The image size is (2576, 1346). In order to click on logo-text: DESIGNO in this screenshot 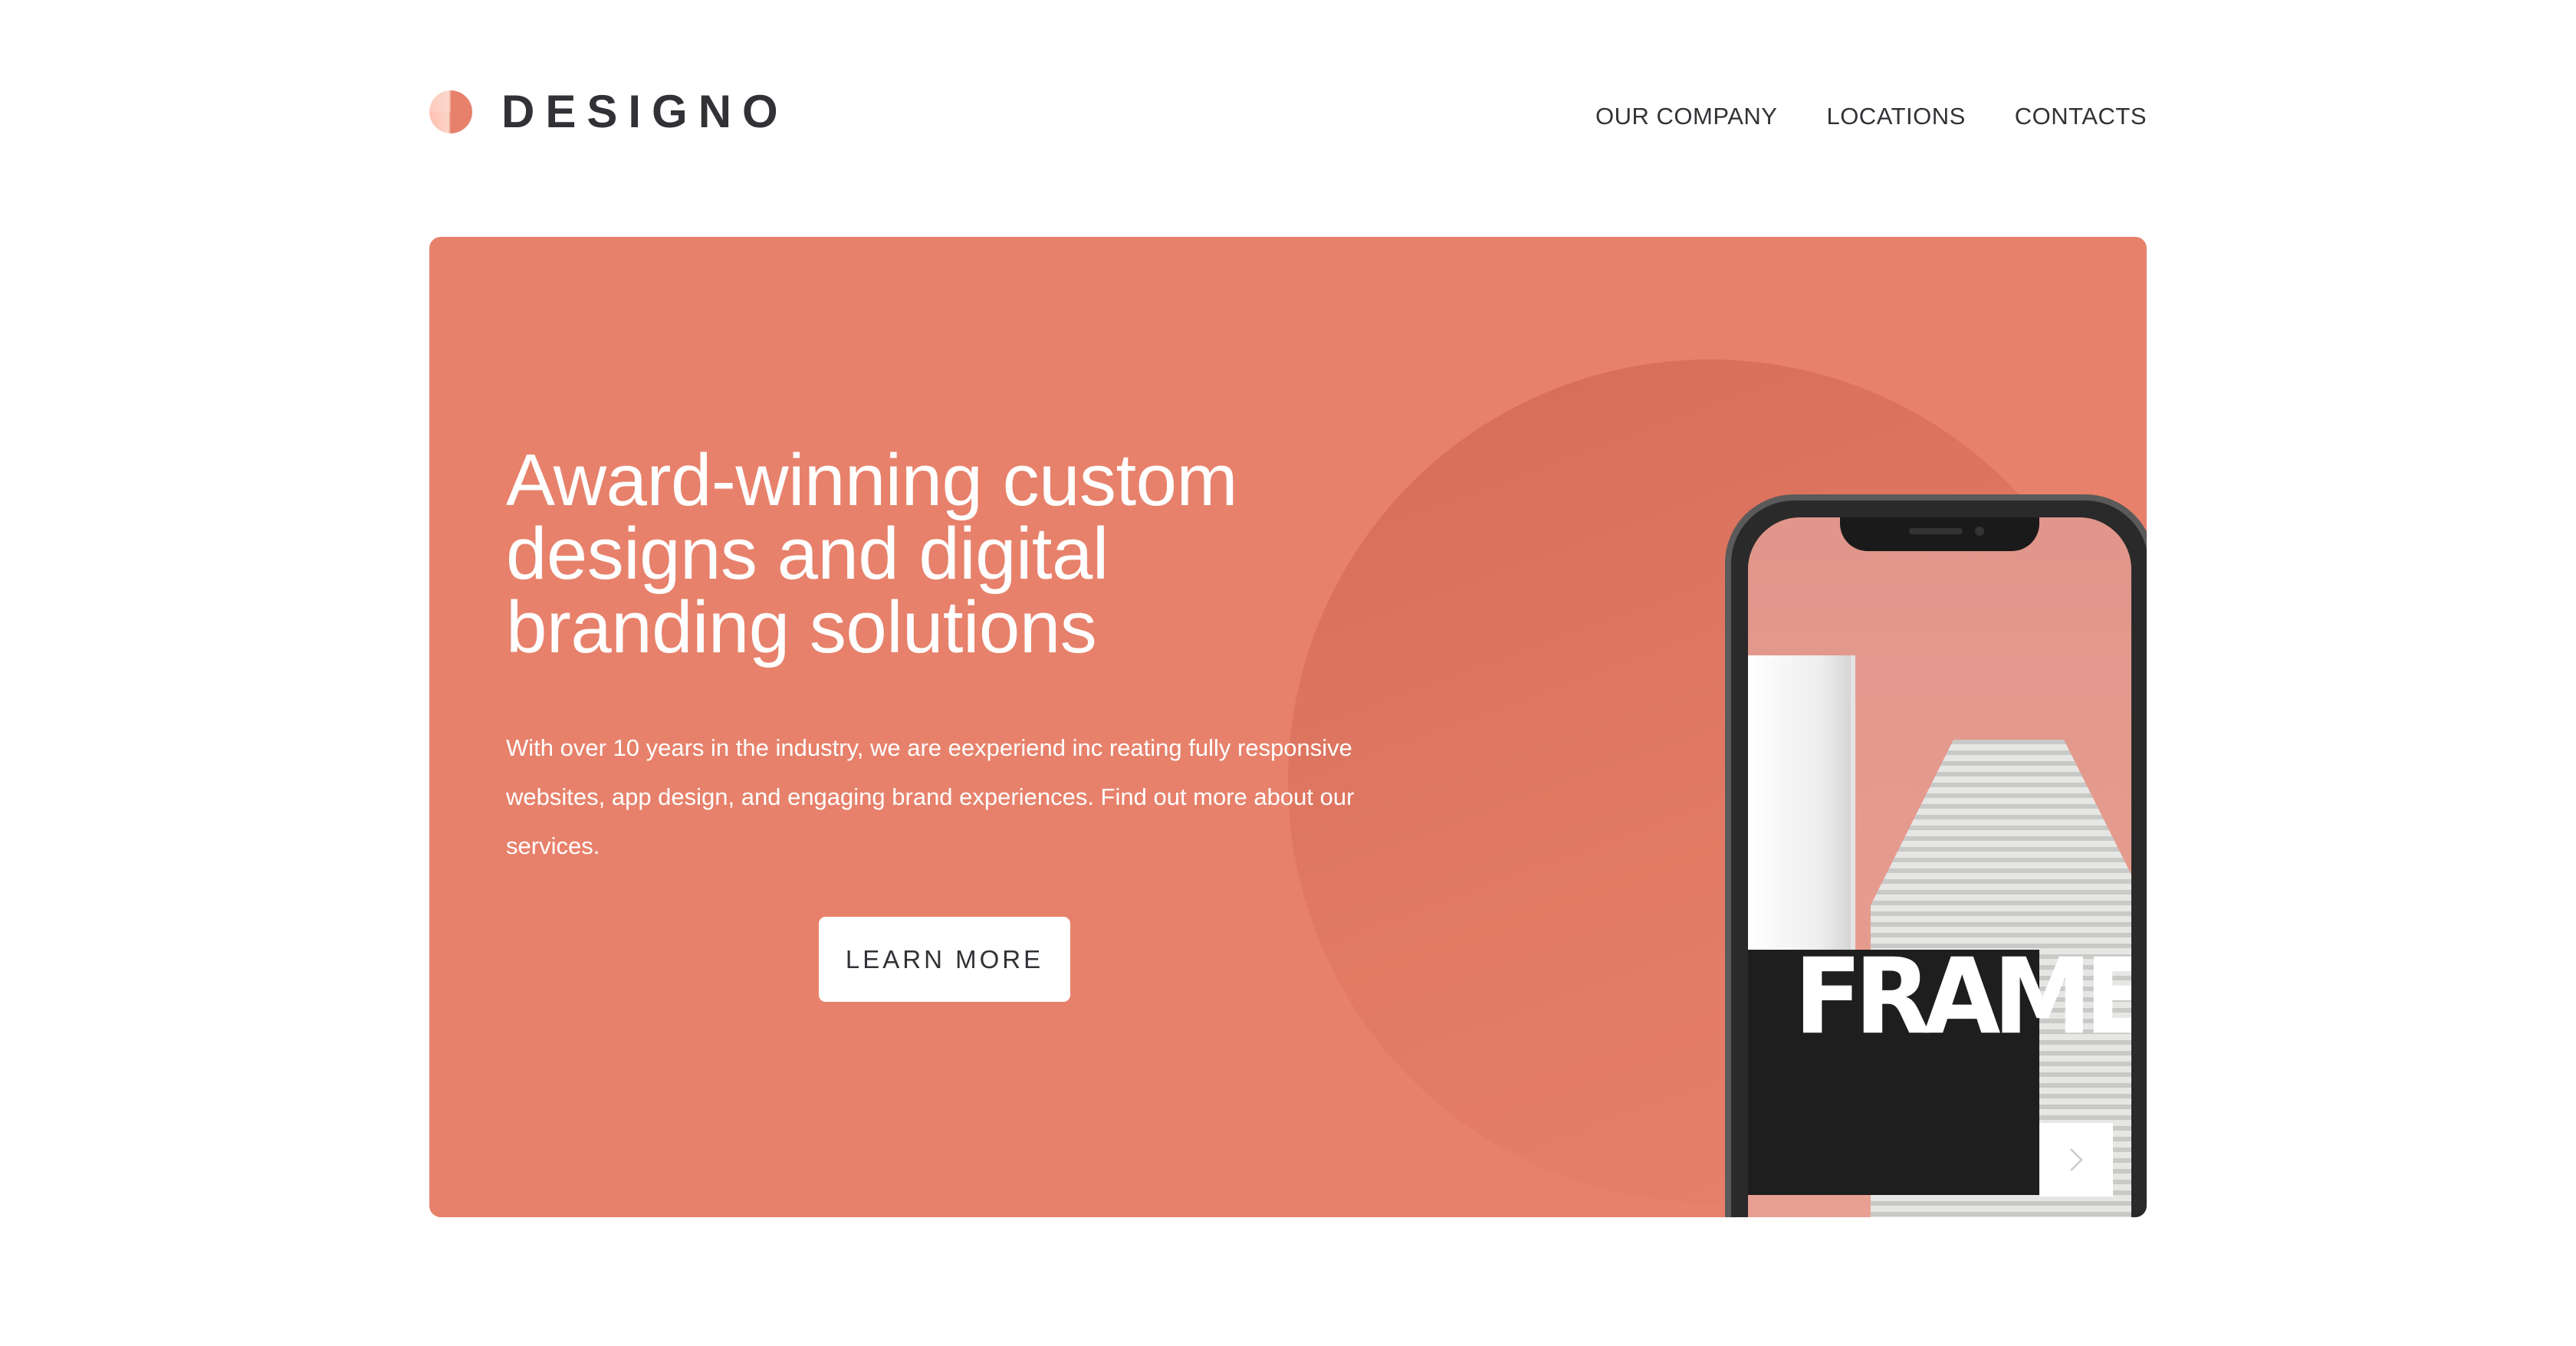, I will do `click(645, 111)`.